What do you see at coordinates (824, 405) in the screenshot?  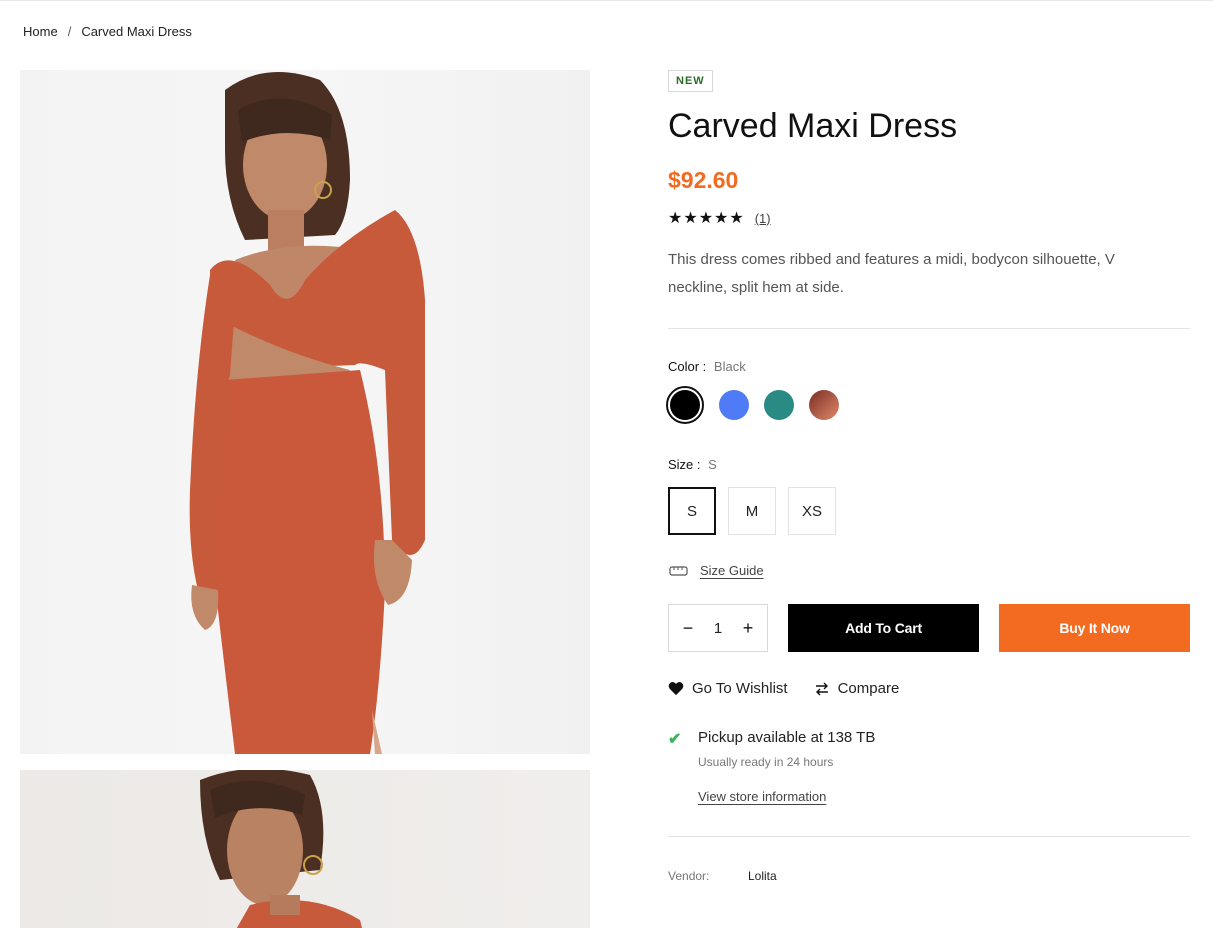 I see `color-swatch-rust` at bounding box center [824, 405].